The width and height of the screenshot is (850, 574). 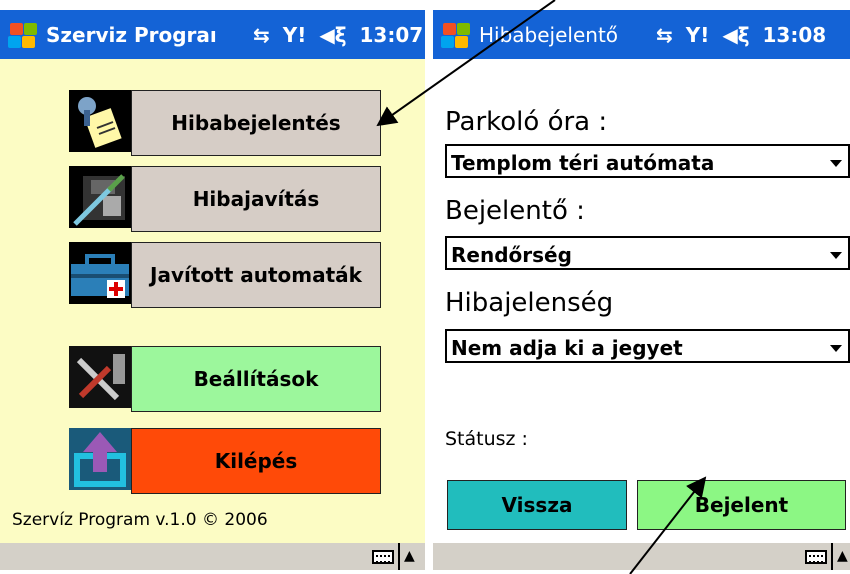 I want to click on status-area: ⇆ Y! ◀ξ 13:08, so click(x=744, y=35).